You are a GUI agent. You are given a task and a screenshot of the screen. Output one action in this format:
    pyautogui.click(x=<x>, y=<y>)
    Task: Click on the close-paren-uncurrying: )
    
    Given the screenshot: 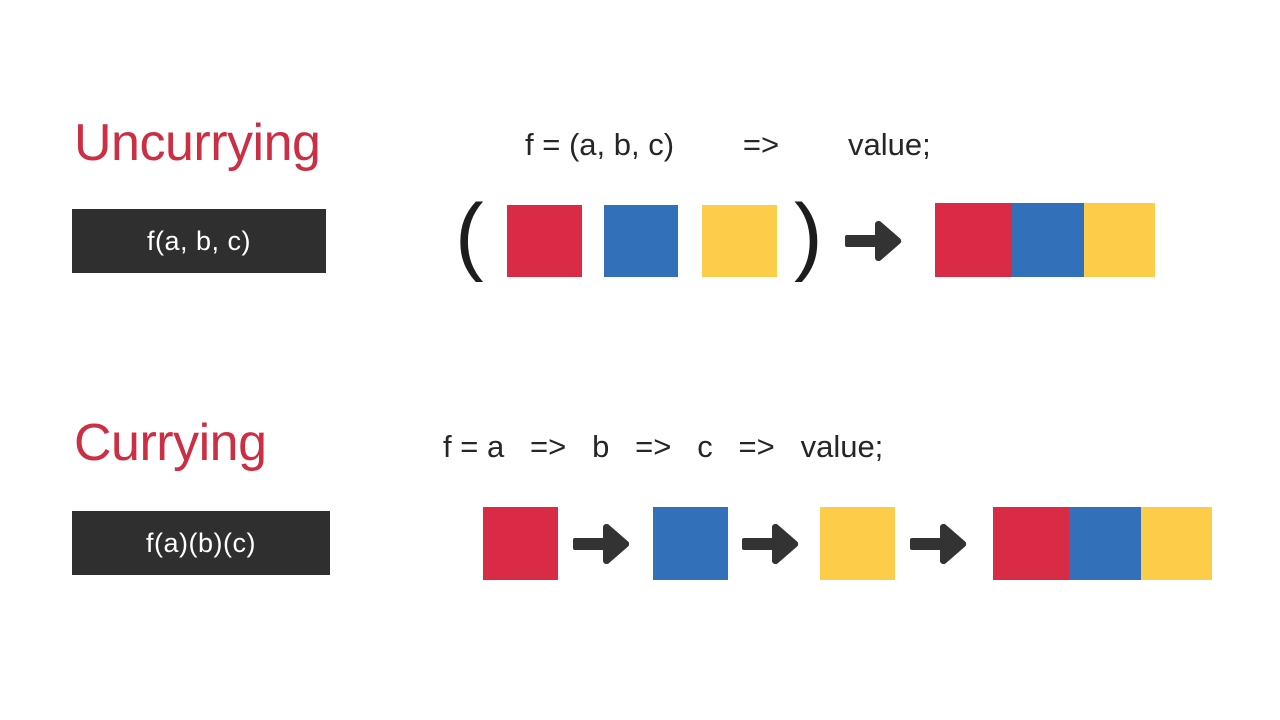 What is the action you would take?
    pyautogui.click(x=808, y=235)
    